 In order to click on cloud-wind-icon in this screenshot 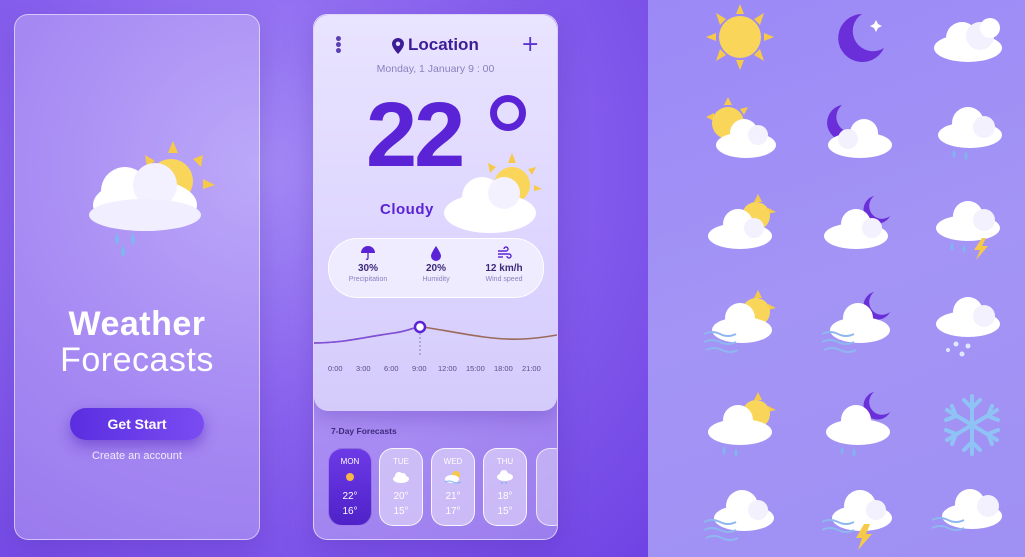, I will do `click(738, 515)`.